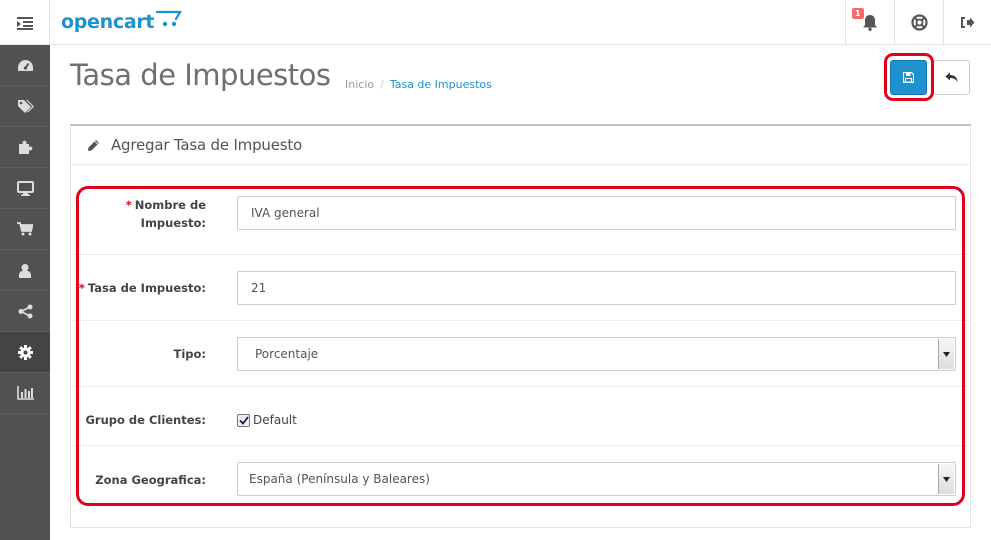 The image size is (991, 540). I want to click on form-row-customer-group: Grupo de Clientes: Default, so click(520, 416).